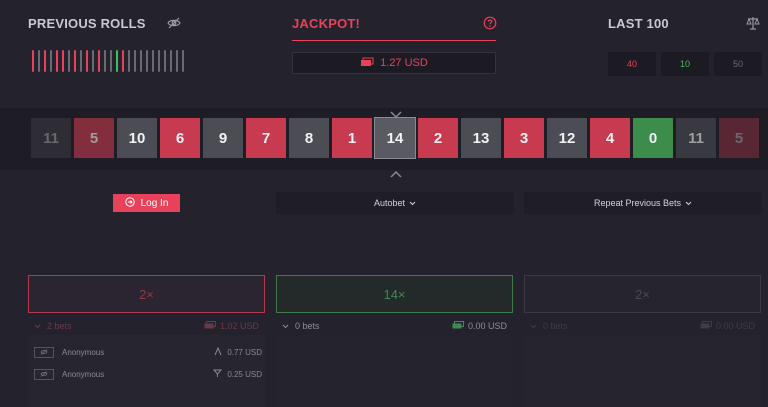 This screenshot has width=768, height=407. What do you see at coordinates (352, 138) in the screenshot?
I see `roll-cell: 1` at bounding box center [352, 138].